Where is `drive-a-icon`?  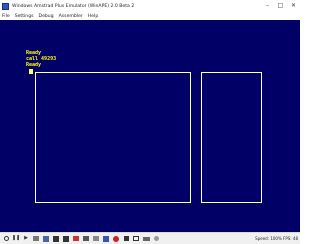 drive-a-icon is located at coordinates (56, 239).